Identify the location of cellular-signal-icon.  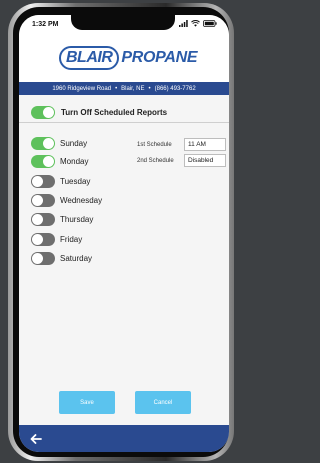
(183, 23).